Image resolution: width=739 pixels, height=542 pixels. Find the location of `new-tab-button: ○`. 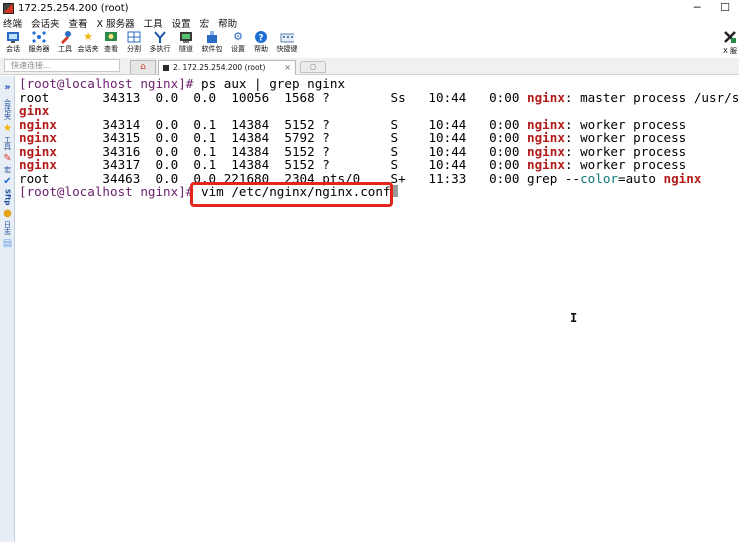

new-tab-button: ○ is located at coordinates (313, 67).